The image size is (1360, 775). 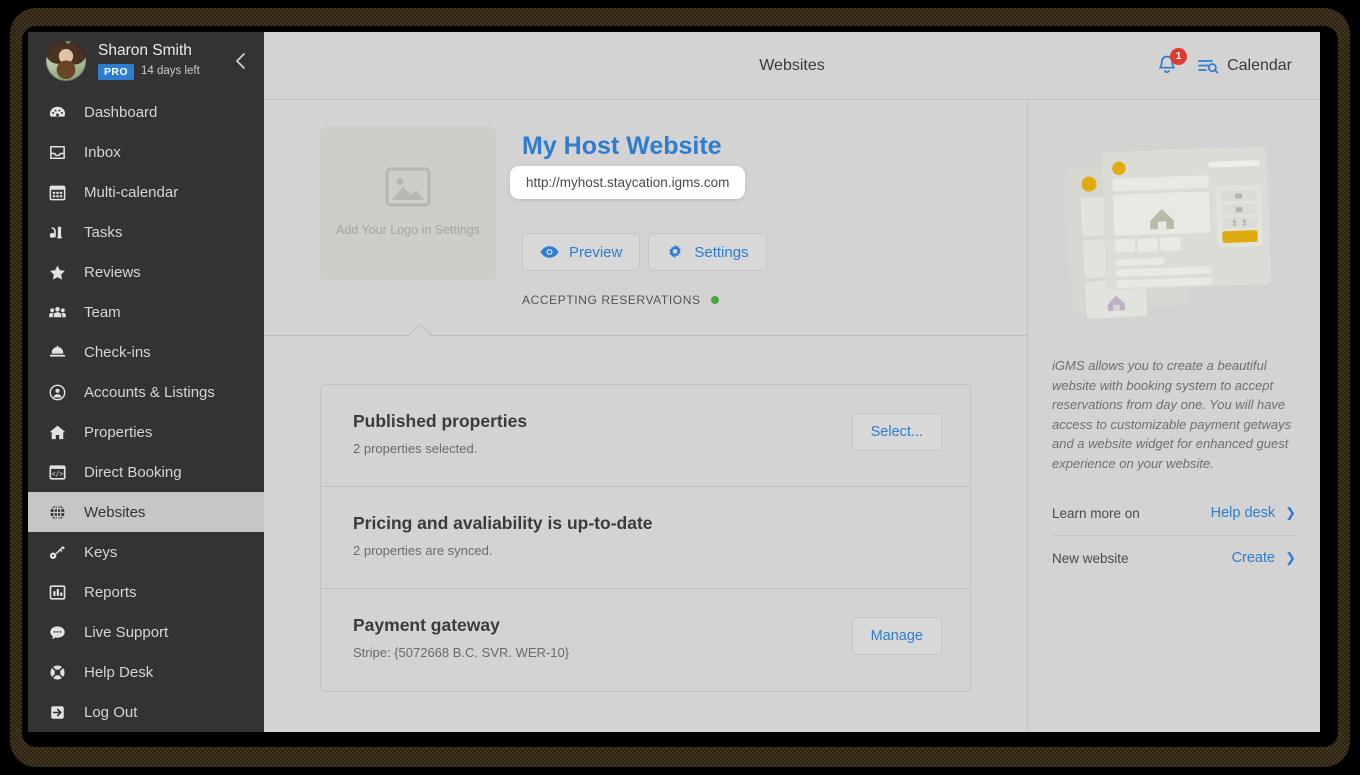 I want to click on calendar-label: Calendar, so click(x=1259, y=65).